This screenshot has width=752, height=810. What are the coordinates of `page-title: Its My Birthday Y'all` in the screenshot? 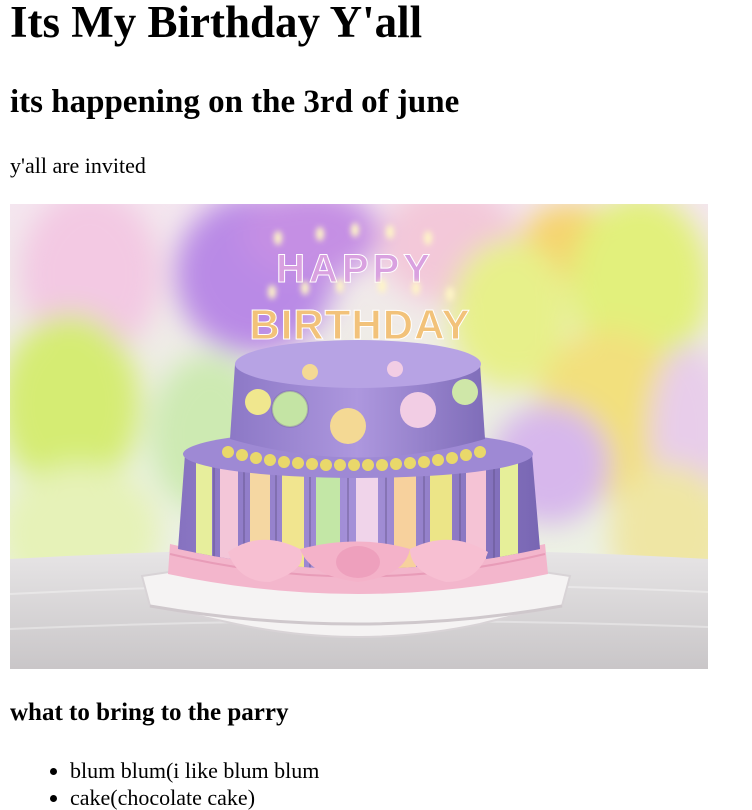 It's located at (216, 23).